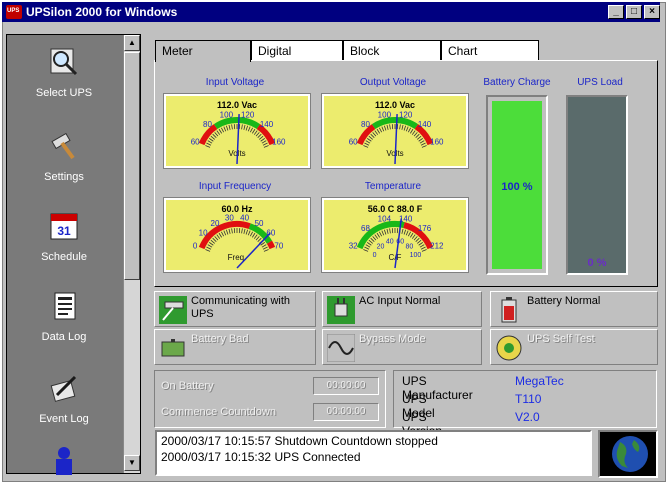 This screenshot has width=668, height=484. What do you see at coordinates (64, 62) in the screenshot?
I see `magnifier-icon` at bounding box center [64, 62].